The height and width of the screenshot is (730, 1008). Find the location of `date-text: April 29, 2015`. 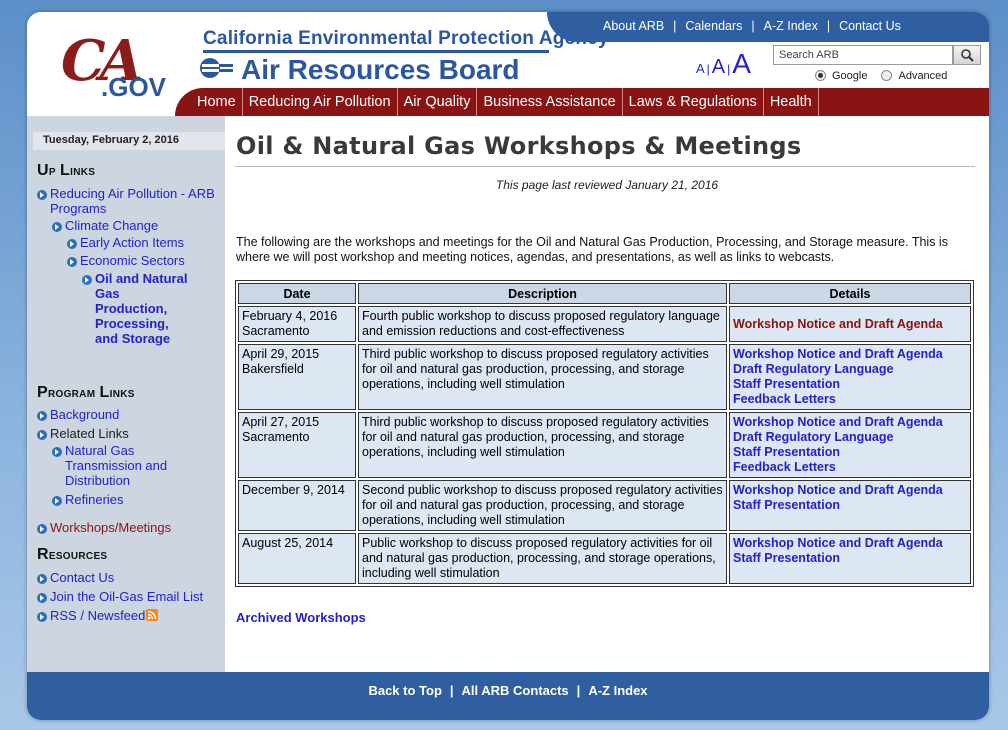

date-text: April 29, 2015 is located at coordinates (281, 354).